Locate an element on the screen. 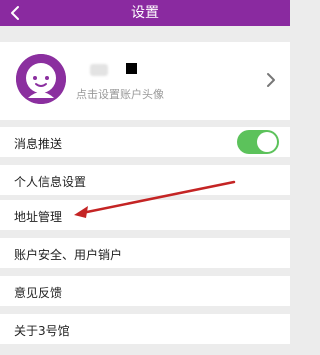 The image size is (320, 355). setting-row-feedback: 意见反馈 is located at coordinates (145, 291).